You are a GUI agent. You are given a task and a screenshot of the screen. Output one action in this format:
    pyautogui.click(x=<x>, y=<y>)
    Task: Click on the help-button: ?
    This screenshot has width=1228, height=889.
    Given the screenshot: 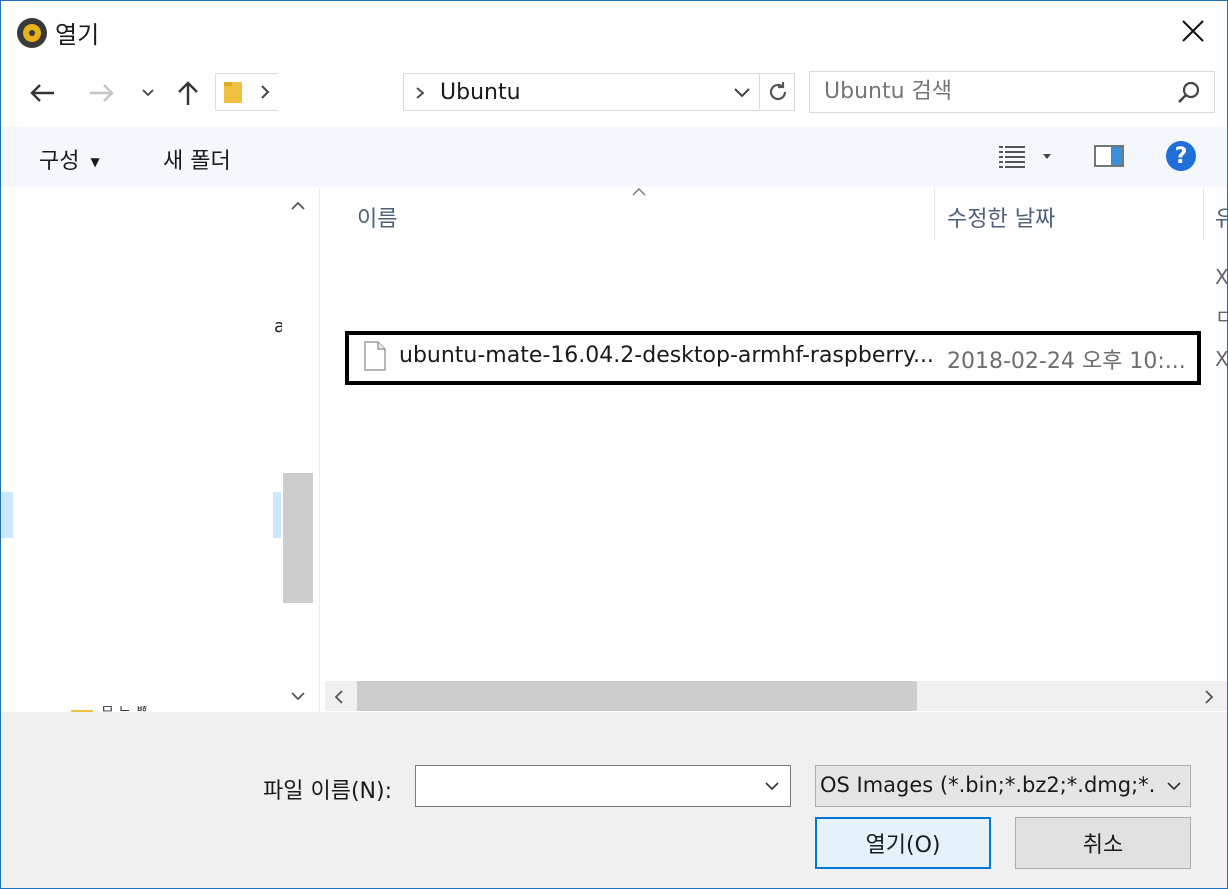 What is the action you would take?
    pyautogui.click(x=1181, y=156)
    